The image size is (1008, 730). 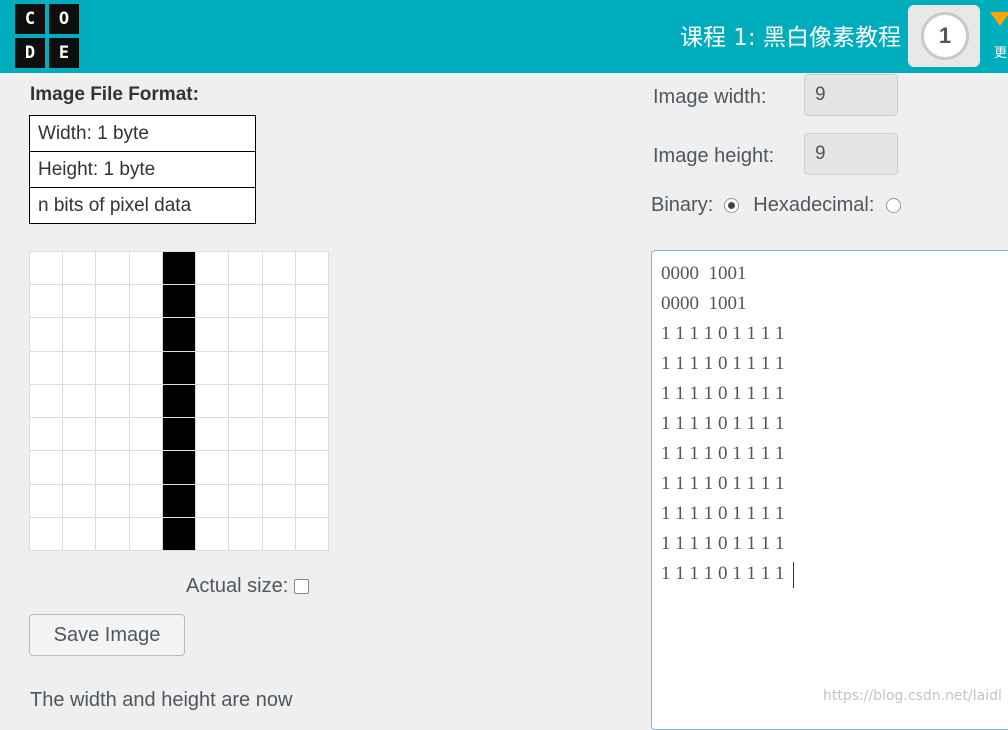 What do you see at coordinates (161, 700) in the screenshot?
I see `info-text: The width and height are now` at bounding box center [161, 700].